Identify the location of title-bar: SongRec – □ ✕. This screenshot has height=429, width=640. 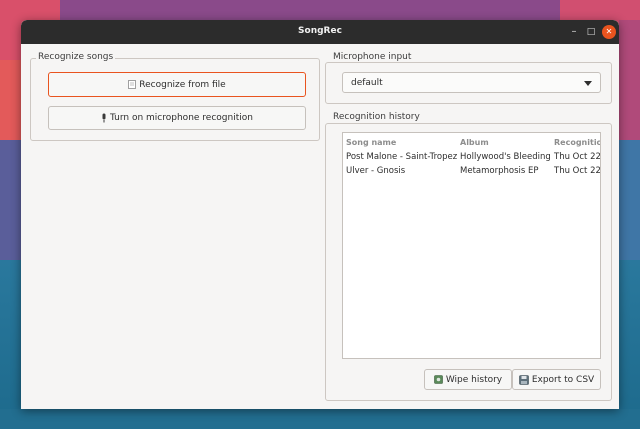
(320, 32).